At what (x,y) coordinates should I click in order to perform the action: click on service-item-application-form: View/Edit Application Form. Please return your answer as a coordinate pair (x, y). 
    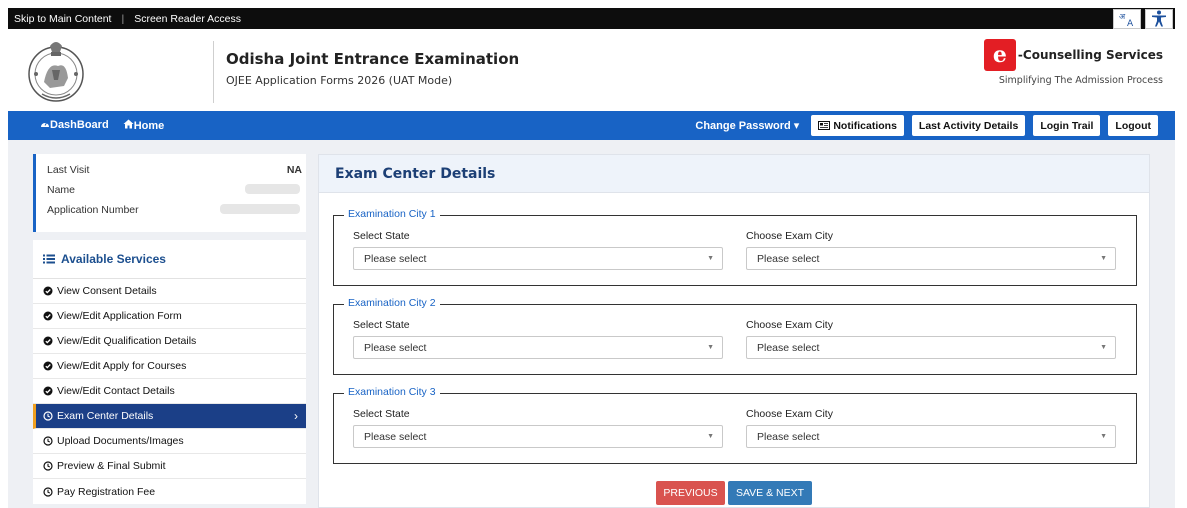
    Looking at the image, I should click on (169, 316).